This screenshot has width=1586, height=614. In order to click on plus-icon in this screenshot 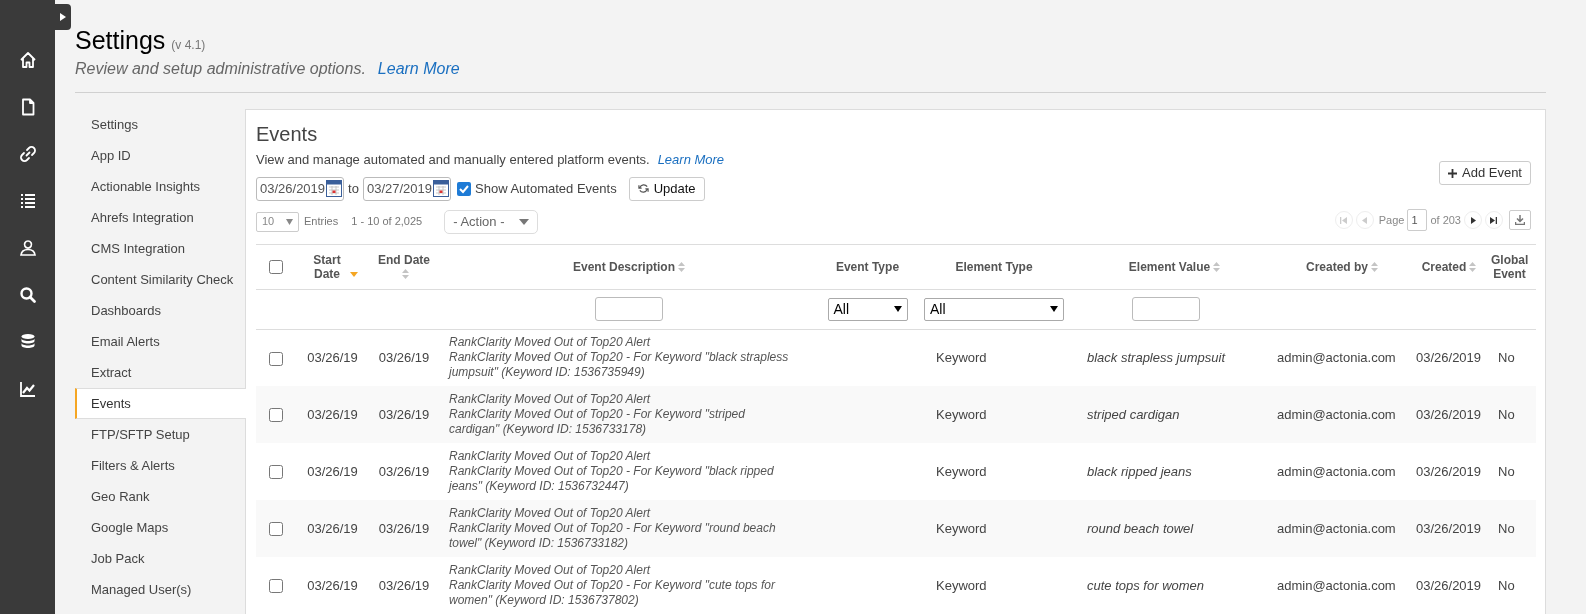, I will do `click(1452, 173)`.